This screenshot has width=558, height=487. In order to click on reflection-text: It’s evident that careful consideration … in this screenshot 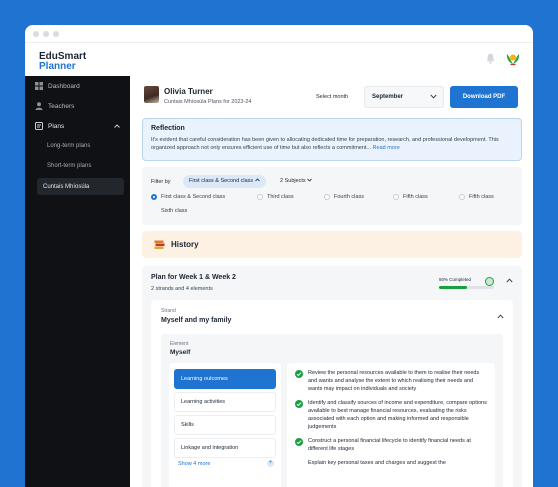, I will do `click(332, 144)`.